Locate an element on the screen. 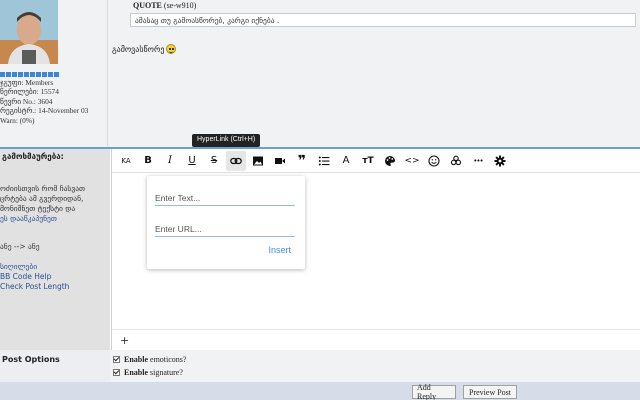 The image size is (640, 400). quote-label: QUOTE is located at coordinates (147, 5).